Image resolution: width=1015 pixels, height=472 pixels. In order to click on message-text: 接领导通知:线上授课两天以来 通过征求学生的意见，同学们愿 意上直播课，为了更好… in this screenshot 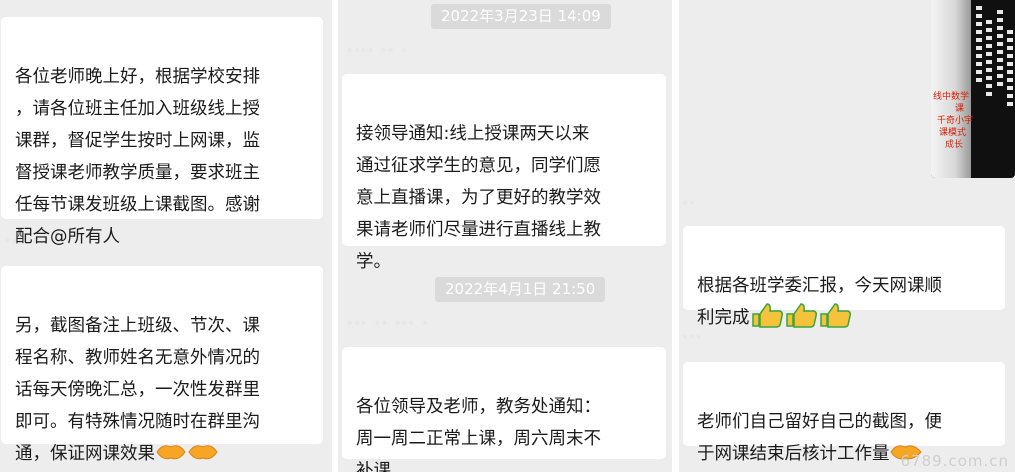, I will do `click(478, 198)`.